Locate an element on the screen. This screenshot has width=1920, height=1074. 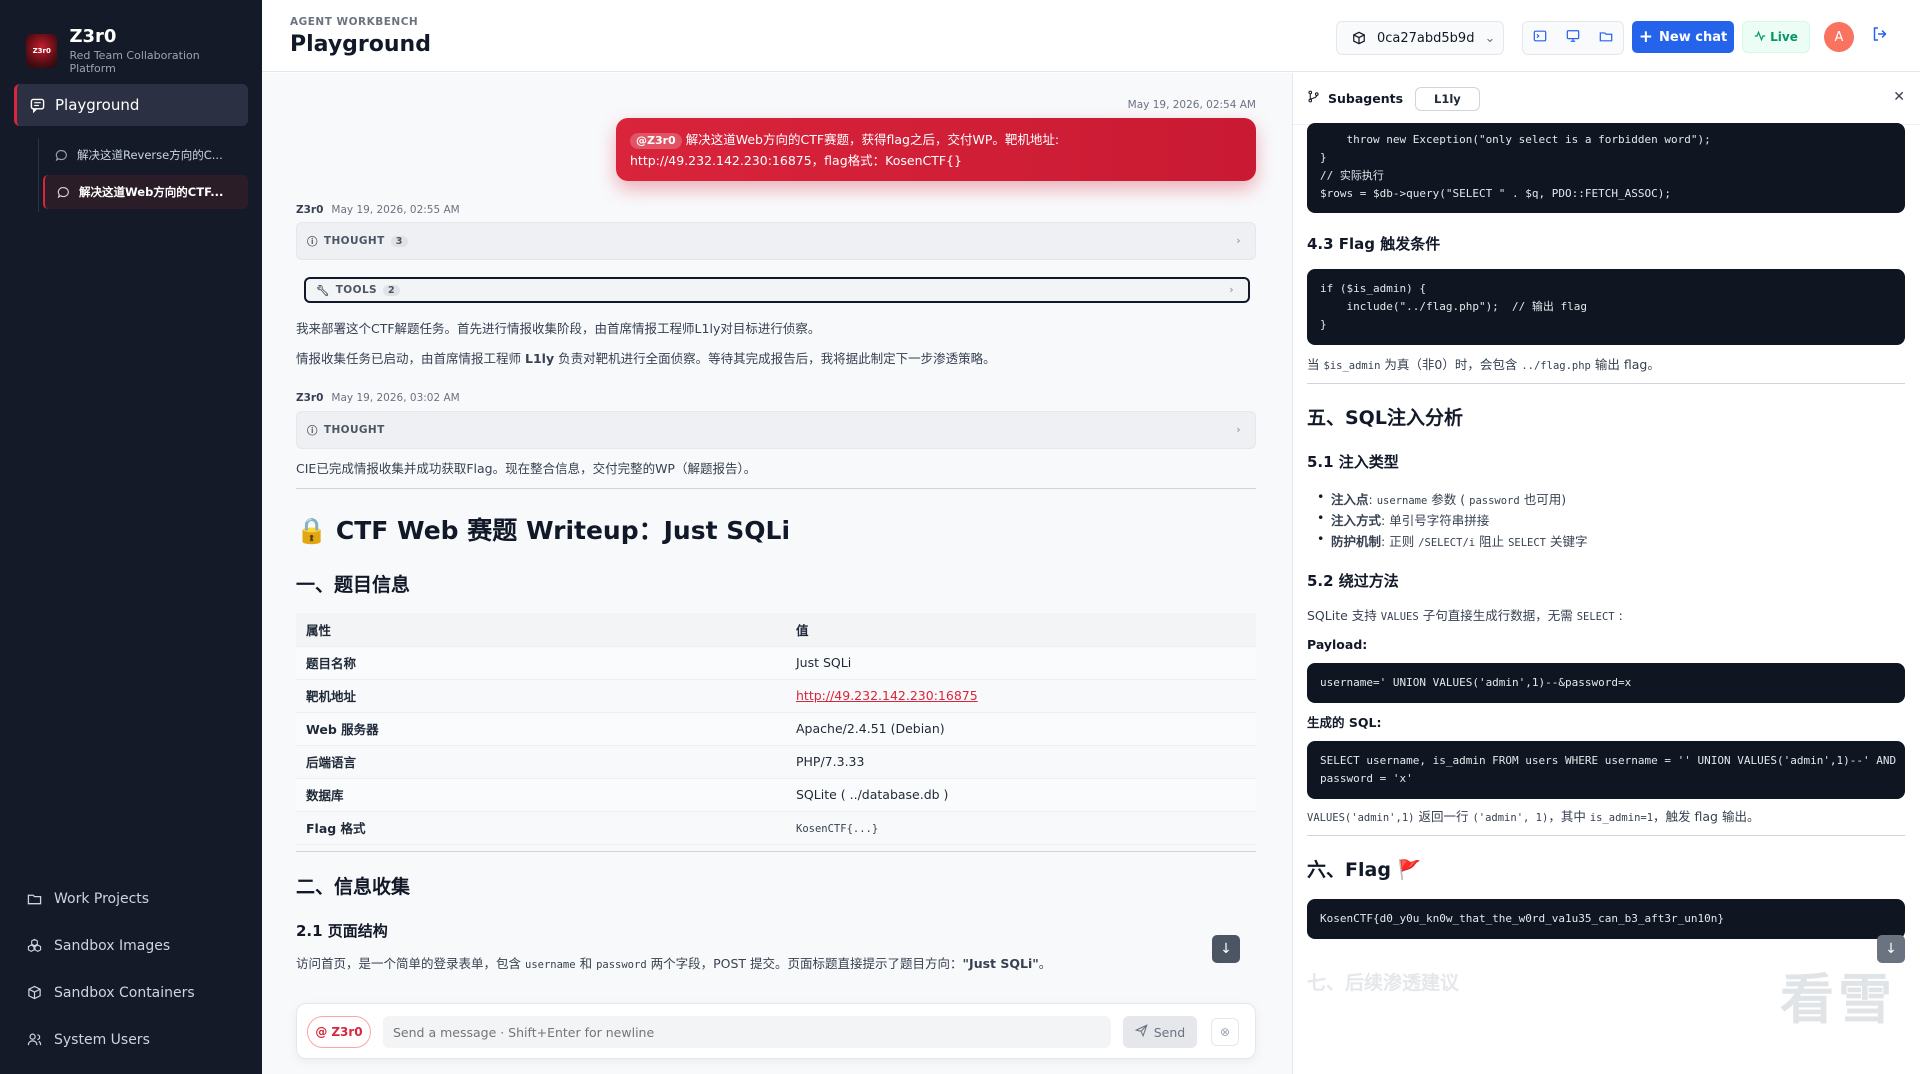
send-icon is located at coordinates (1141, 1032).